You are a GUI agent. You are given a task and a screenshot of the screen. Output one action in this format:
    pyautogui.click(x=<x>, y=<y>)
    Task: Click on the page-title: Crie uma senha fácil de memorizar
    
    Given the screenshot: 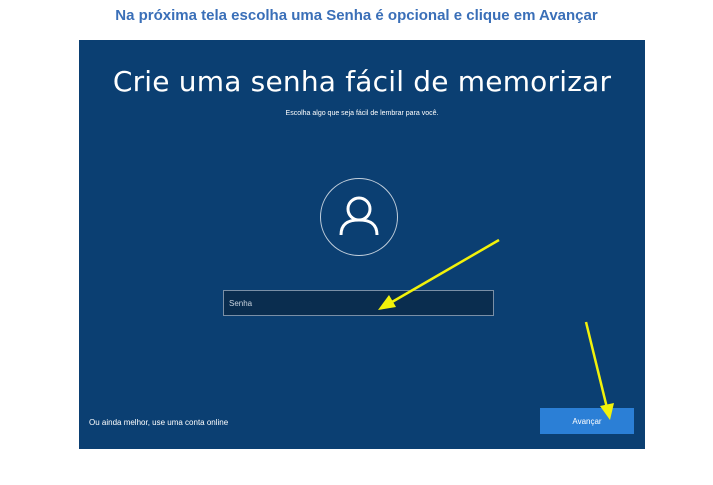 What is the action you would take?
    pyautogui.click(x=362, y=81)
    